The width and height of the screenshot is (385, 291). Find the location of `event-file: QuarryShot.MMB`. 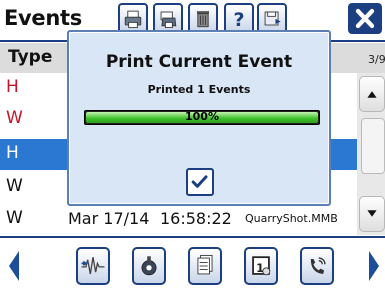

event-file: QuarryShot.MMB is located at coordinates (291, 218).